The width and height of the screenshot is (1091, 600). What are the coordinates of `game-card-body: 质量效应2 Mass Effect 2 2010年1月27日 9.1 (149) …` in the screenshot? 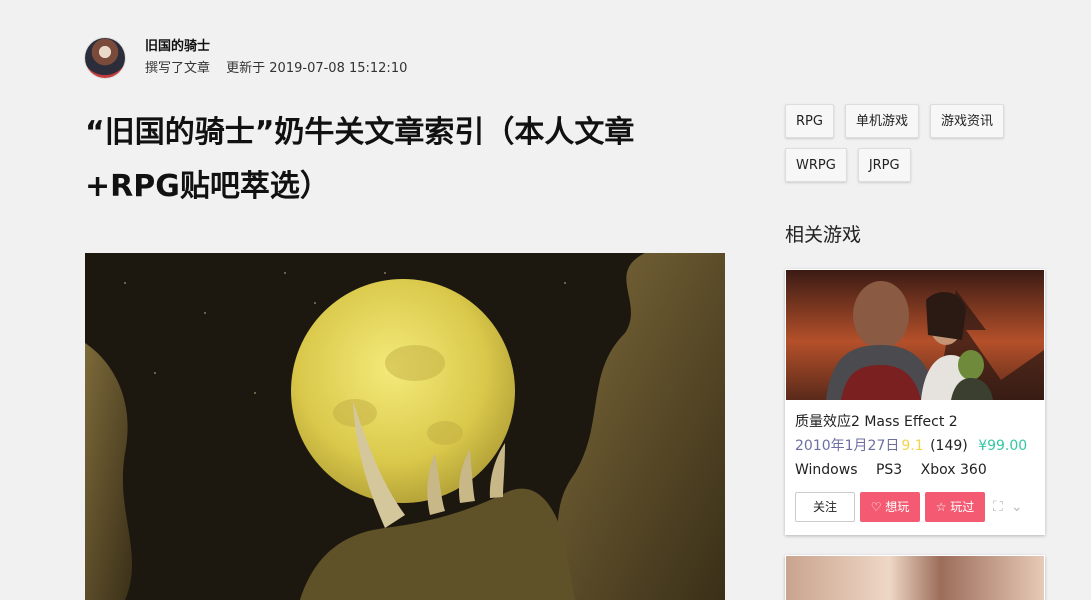 It's located at (915, 461).